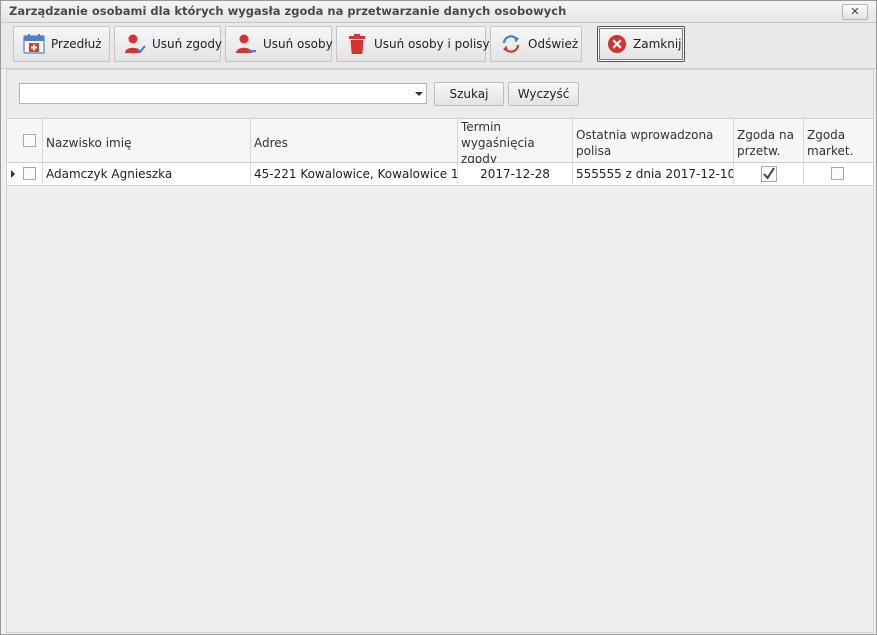  What do you see at coordinates (432, 44) in the screenshot?
I see `remove-persons-and-policies-label: Usuń osoby i polisy` at bounding box center [432, 44].